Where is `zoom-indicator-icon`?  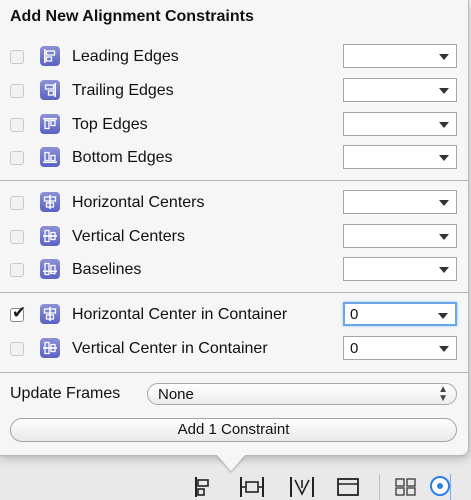 zoom-indicator-icon is located at coordinates (440, 486).